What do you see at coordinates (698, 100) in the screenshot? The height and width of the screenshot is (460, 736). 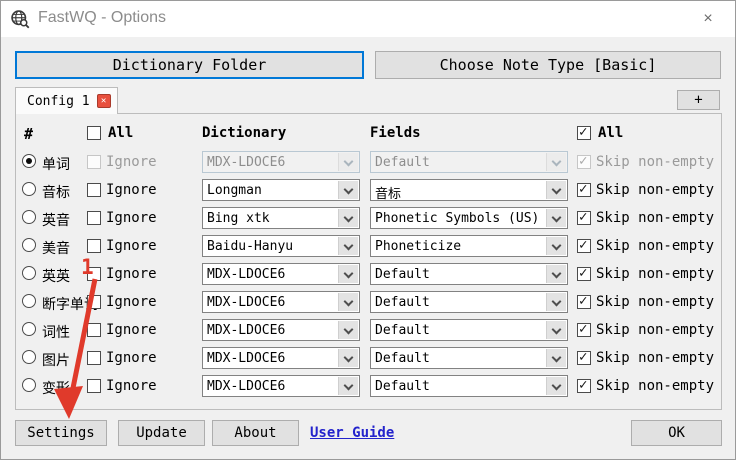 I see `add-config-tab-button: +` at bounding box center [698, 100].